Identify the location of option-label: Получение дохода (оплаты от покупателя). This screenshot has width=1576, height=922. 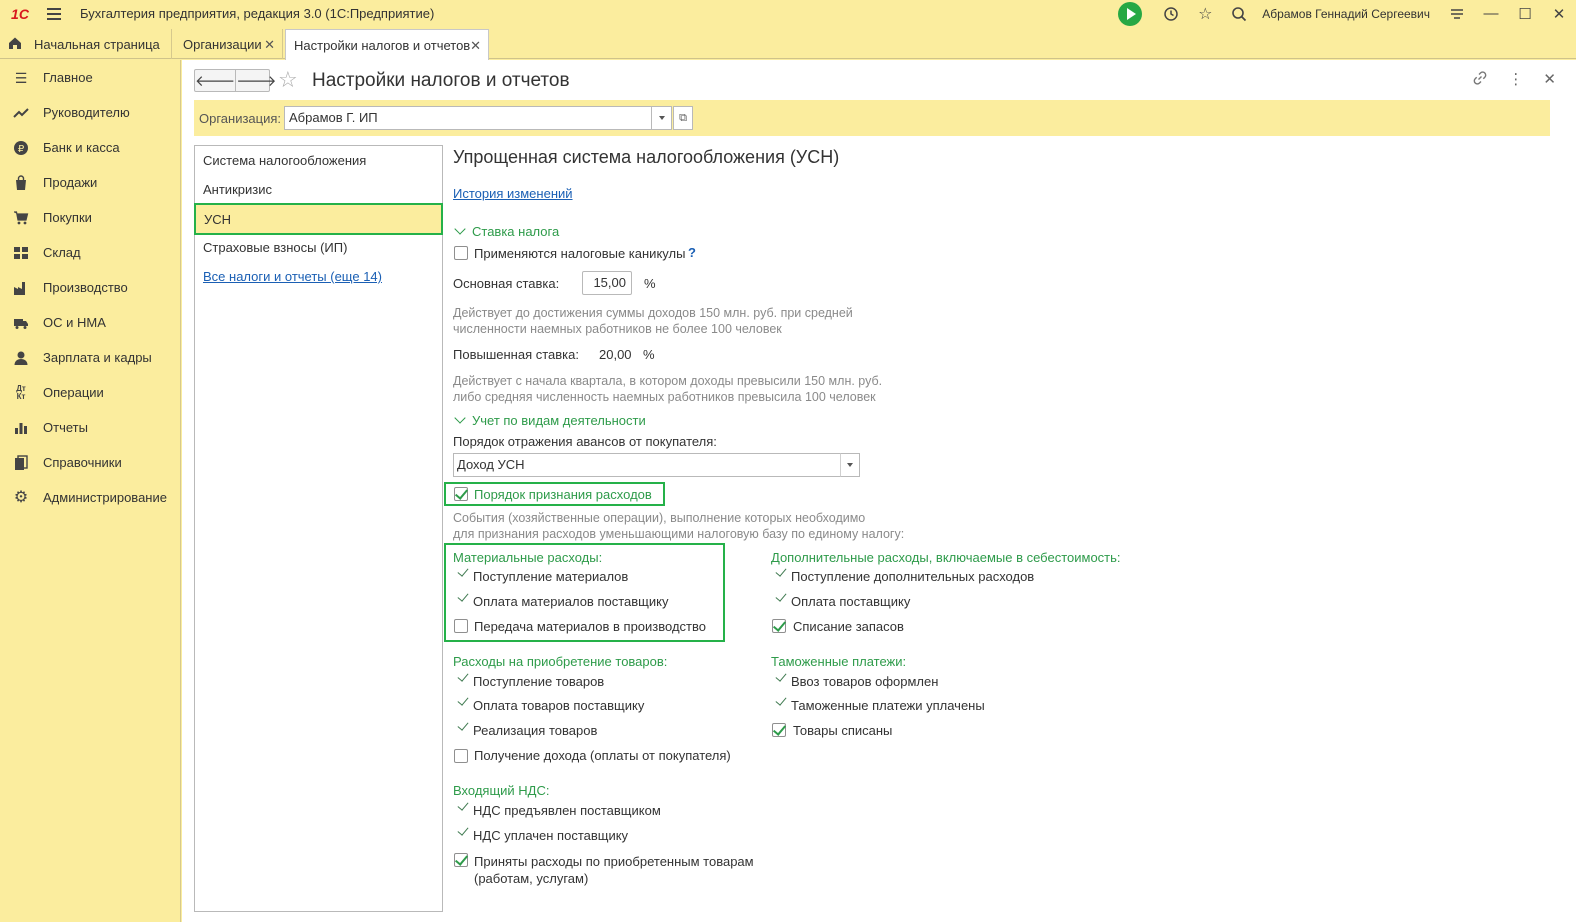
(602, 755).